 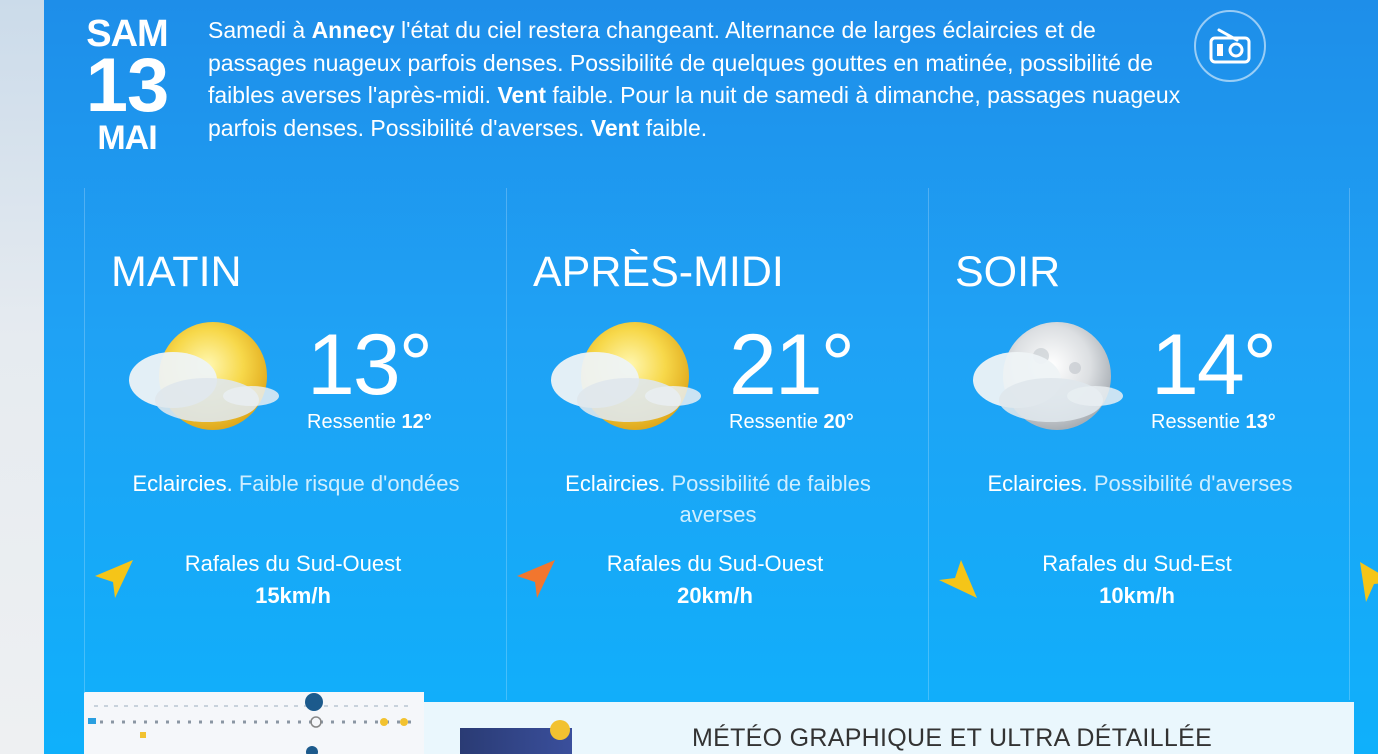 What do you see at coordinates (715, 580) in the screenshot?
I see `wind-info: Rafales du Sud-Ouest 20km/h` at bounding box center [715, 580].